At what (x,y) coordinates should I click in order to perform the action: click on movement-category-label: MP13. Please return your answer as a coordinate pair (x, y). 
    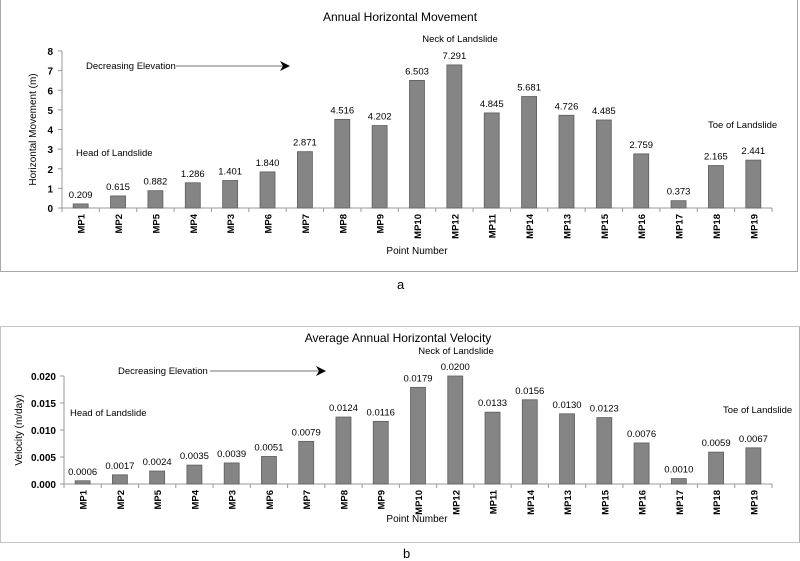
    Looking at the image, I should click on (567, 226).